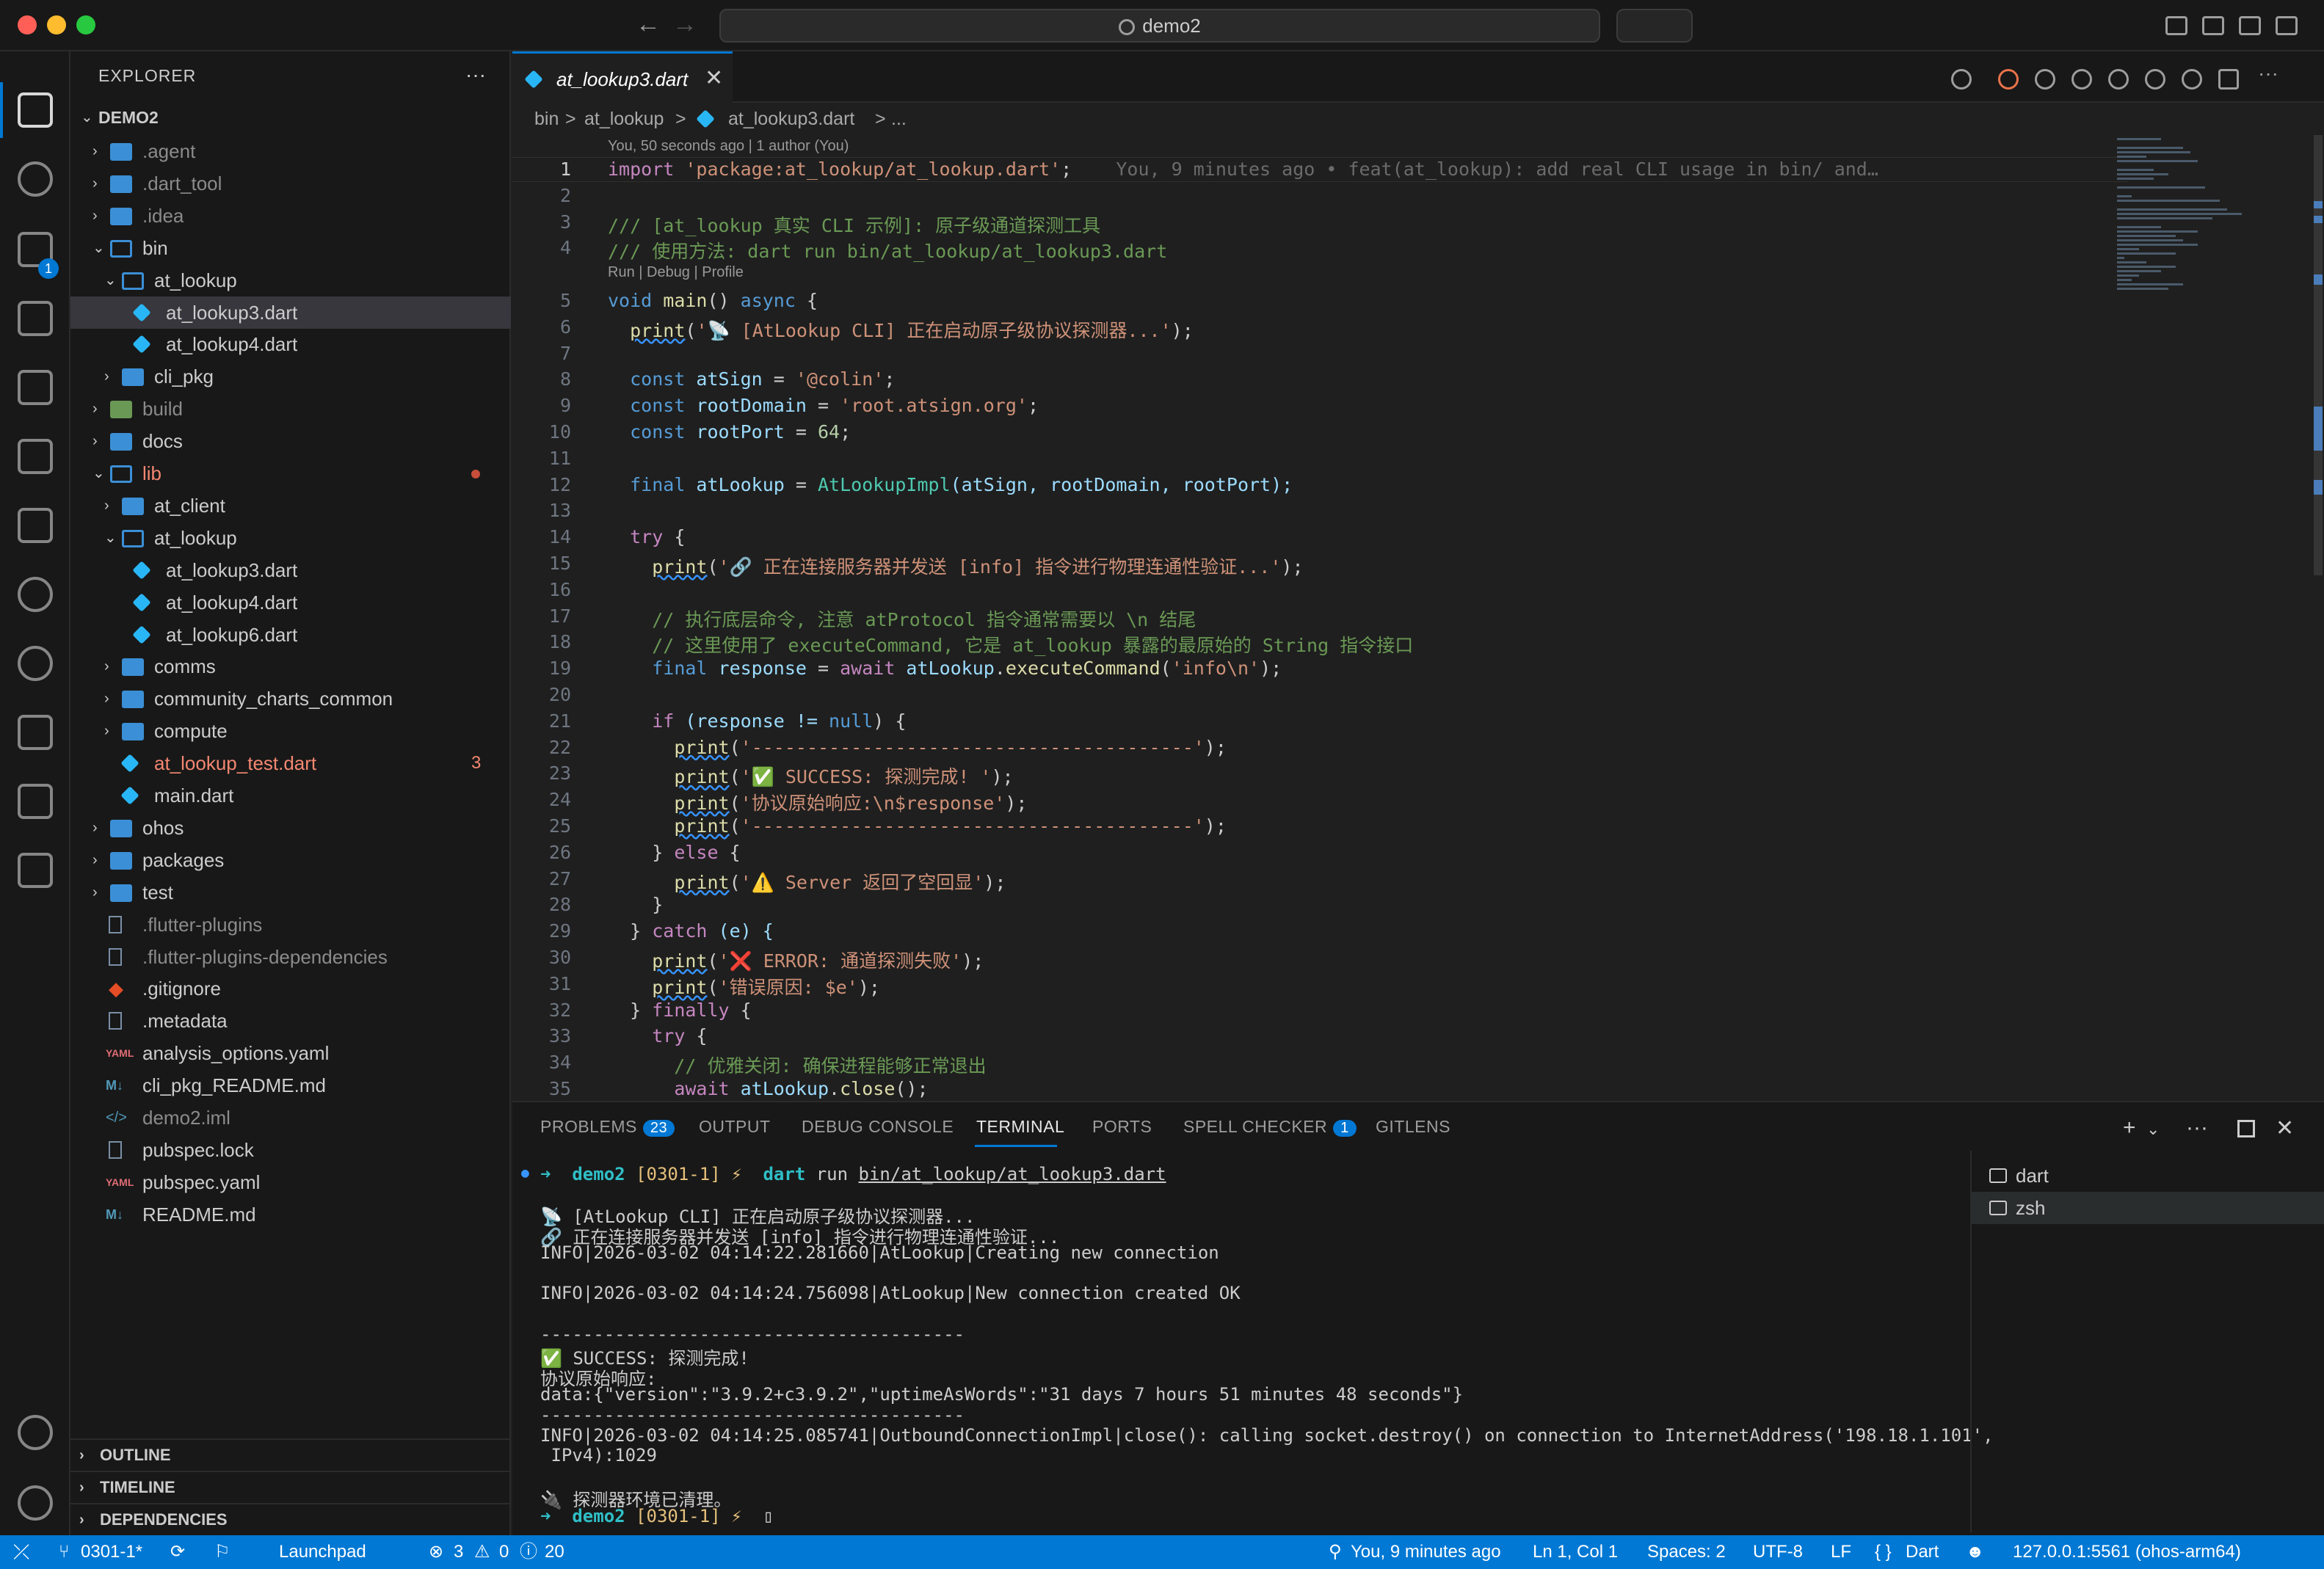 The image size is (2324, 1569). Describe the element at coordinates (1159, 26) in the screenshot. I see `command-center-search: demo2` at that location.